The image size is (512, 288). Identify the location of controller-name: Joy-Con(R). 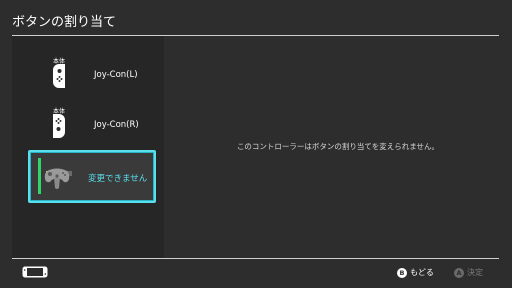
(116, 125).